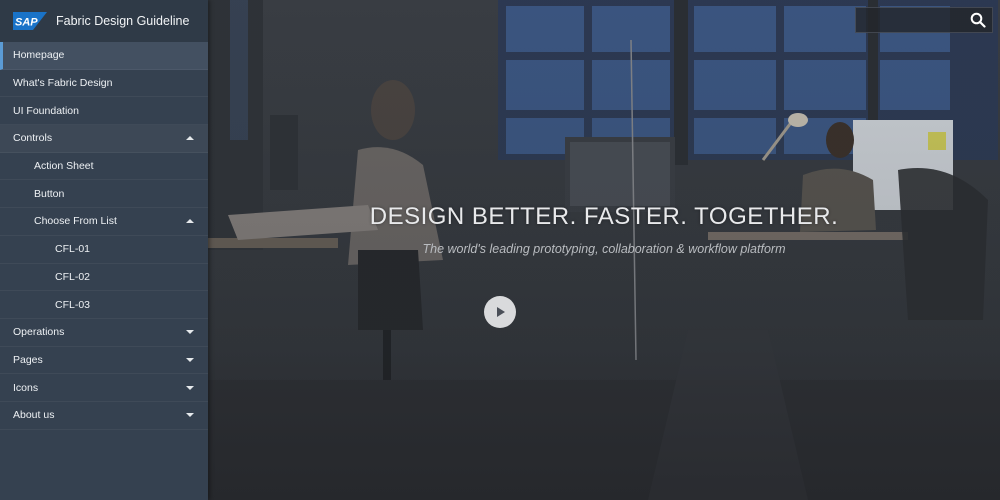 Image resolution: width=1000 pixels, height=500 pixels. I want to click on sidebar-item-label: Button, so click(49, 193).